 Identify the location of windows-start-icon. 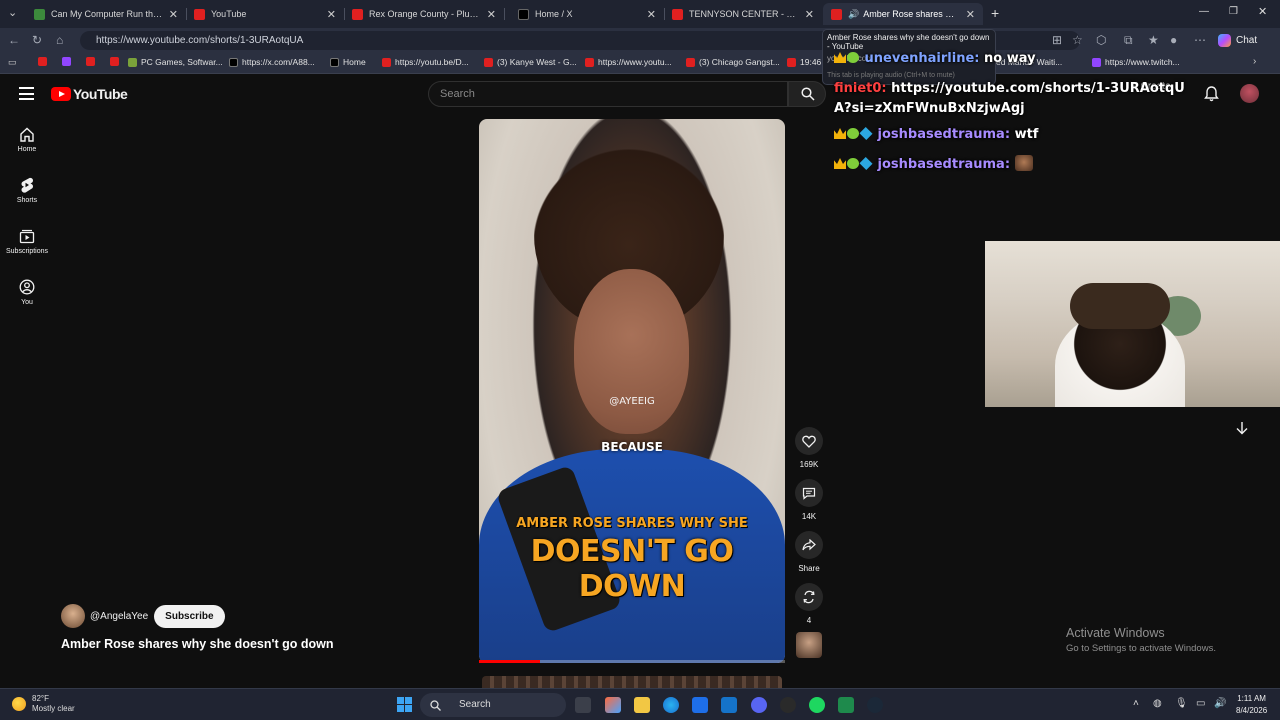
(404, 704).